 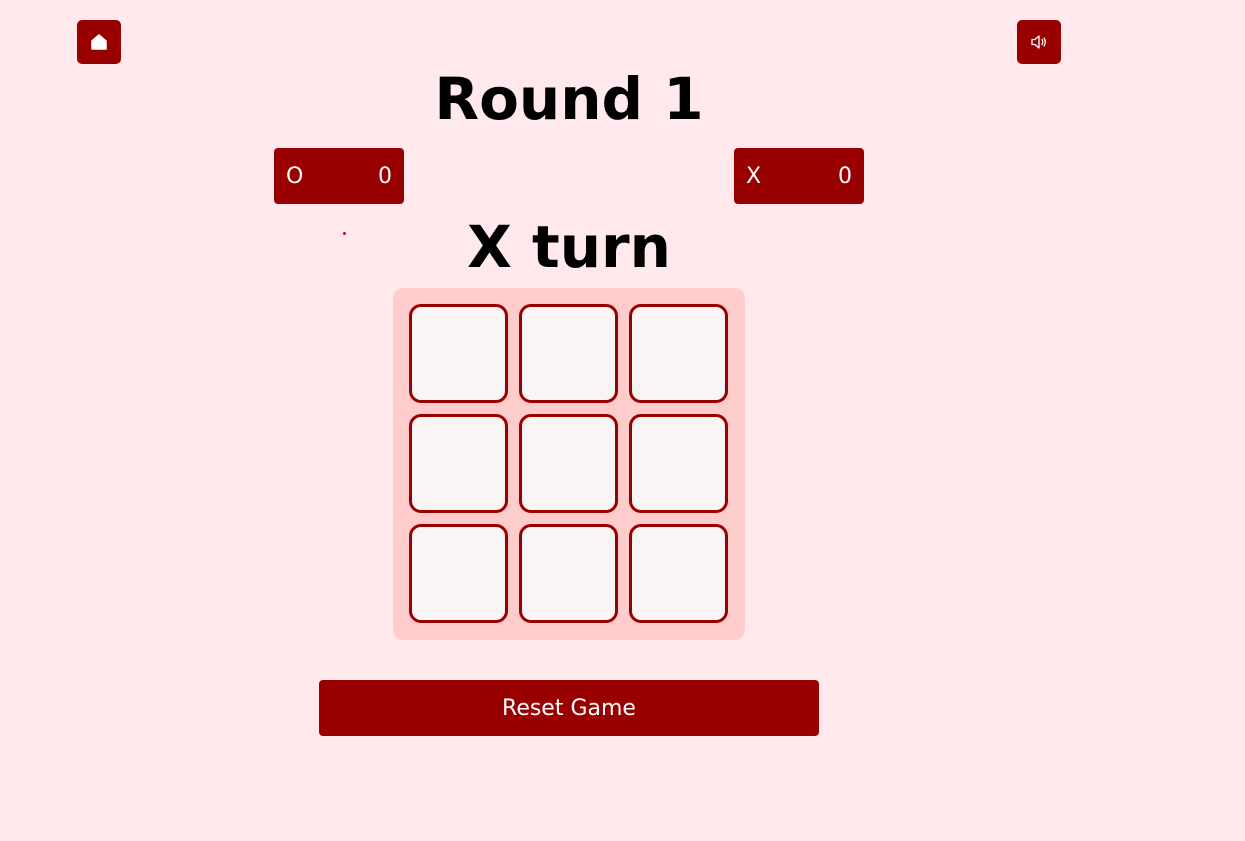 I want to click on score-symbol-x: X, so click(x=754, y=176).